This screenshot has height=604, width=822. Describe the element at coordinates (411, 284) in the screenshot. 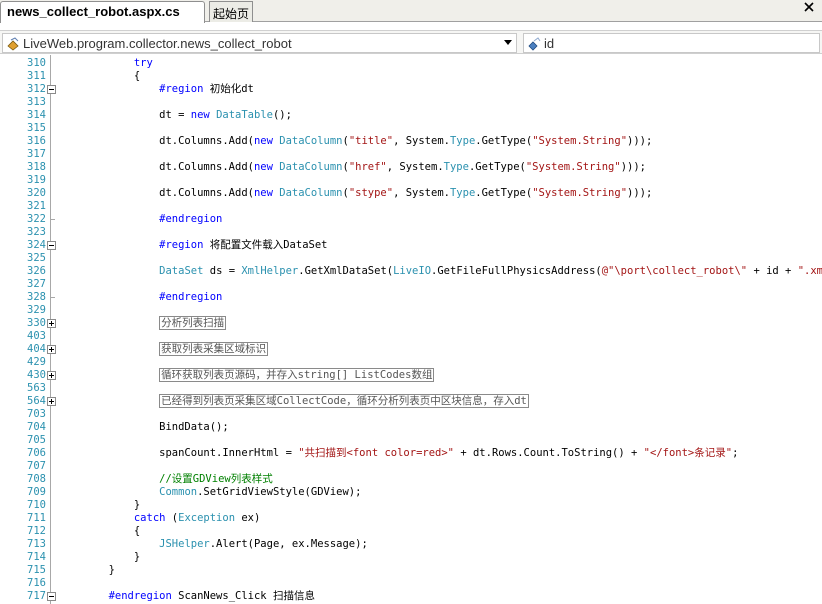

I see `code-line: 327` at that location.